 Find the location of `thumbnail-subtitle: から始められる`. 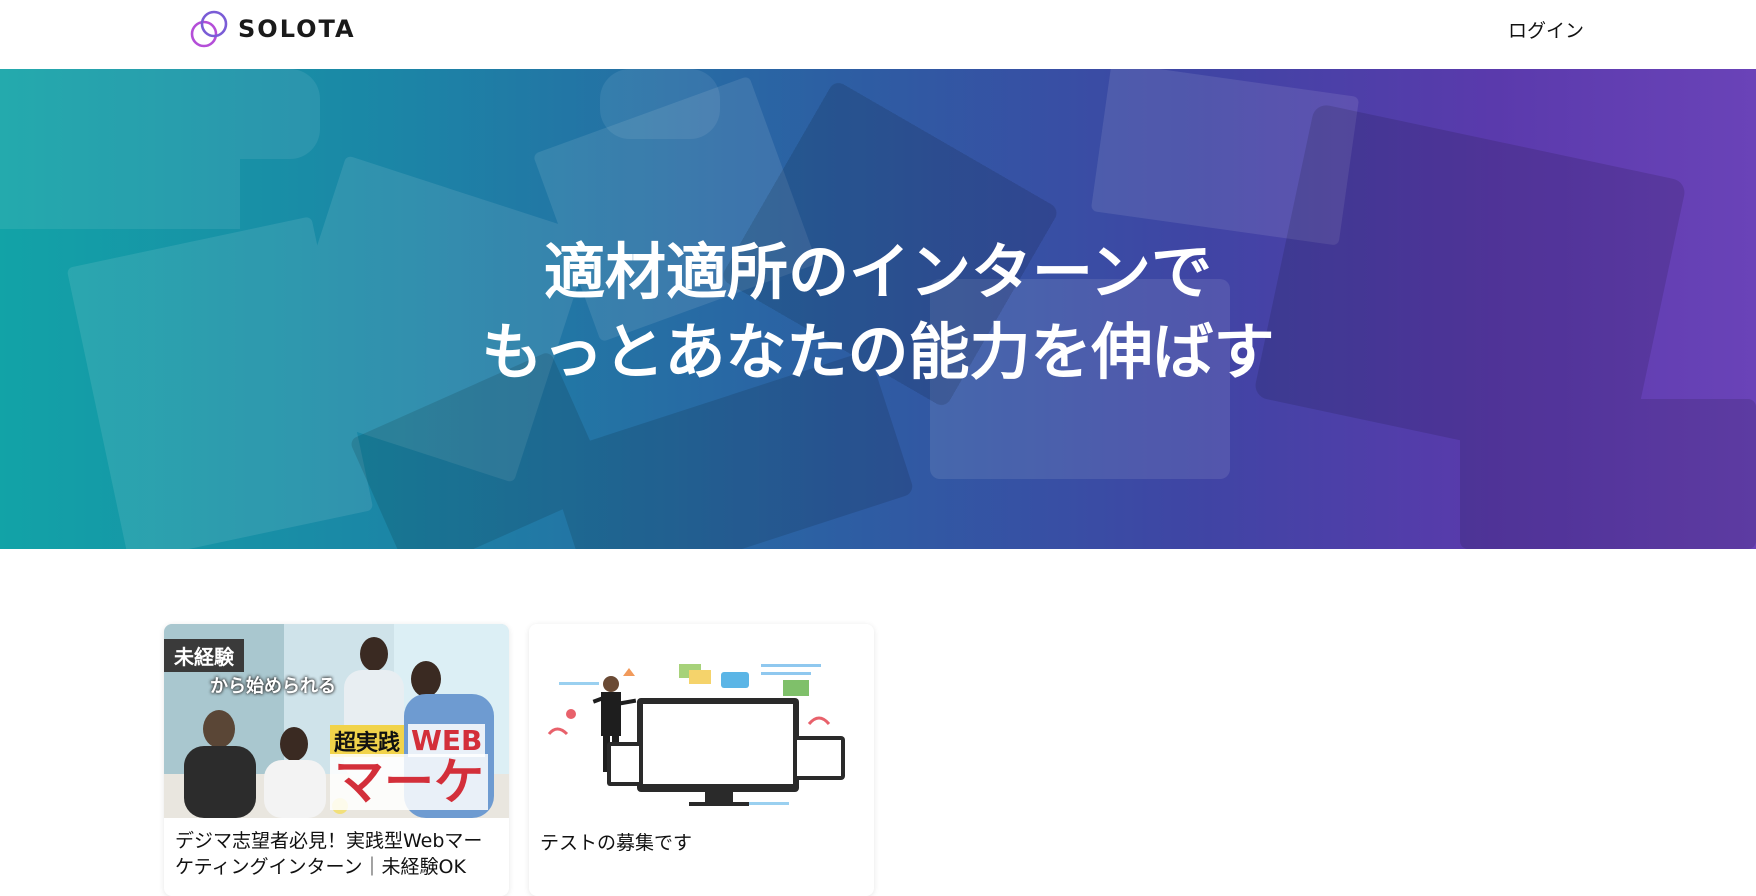

thumbnail-subtitle: から始められる is located at coordinates (273, 686).